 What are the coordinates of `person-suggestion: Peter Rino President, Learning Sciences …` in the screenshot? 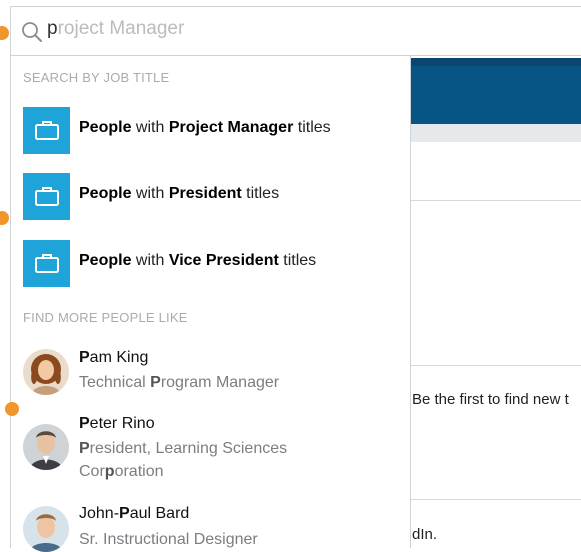 It's located at (215, 452).